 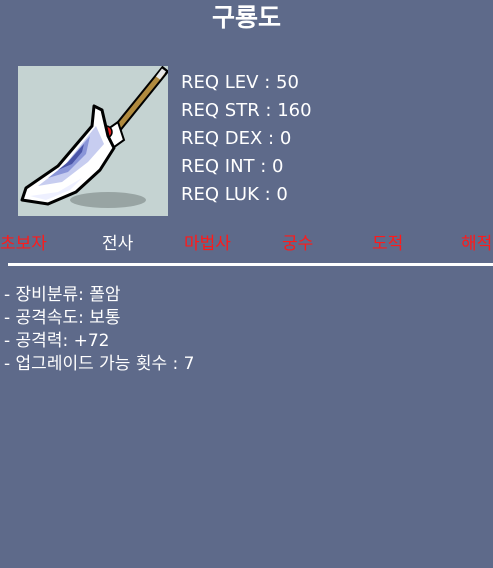 I want to click on item-image, so click(x=93, y=141).